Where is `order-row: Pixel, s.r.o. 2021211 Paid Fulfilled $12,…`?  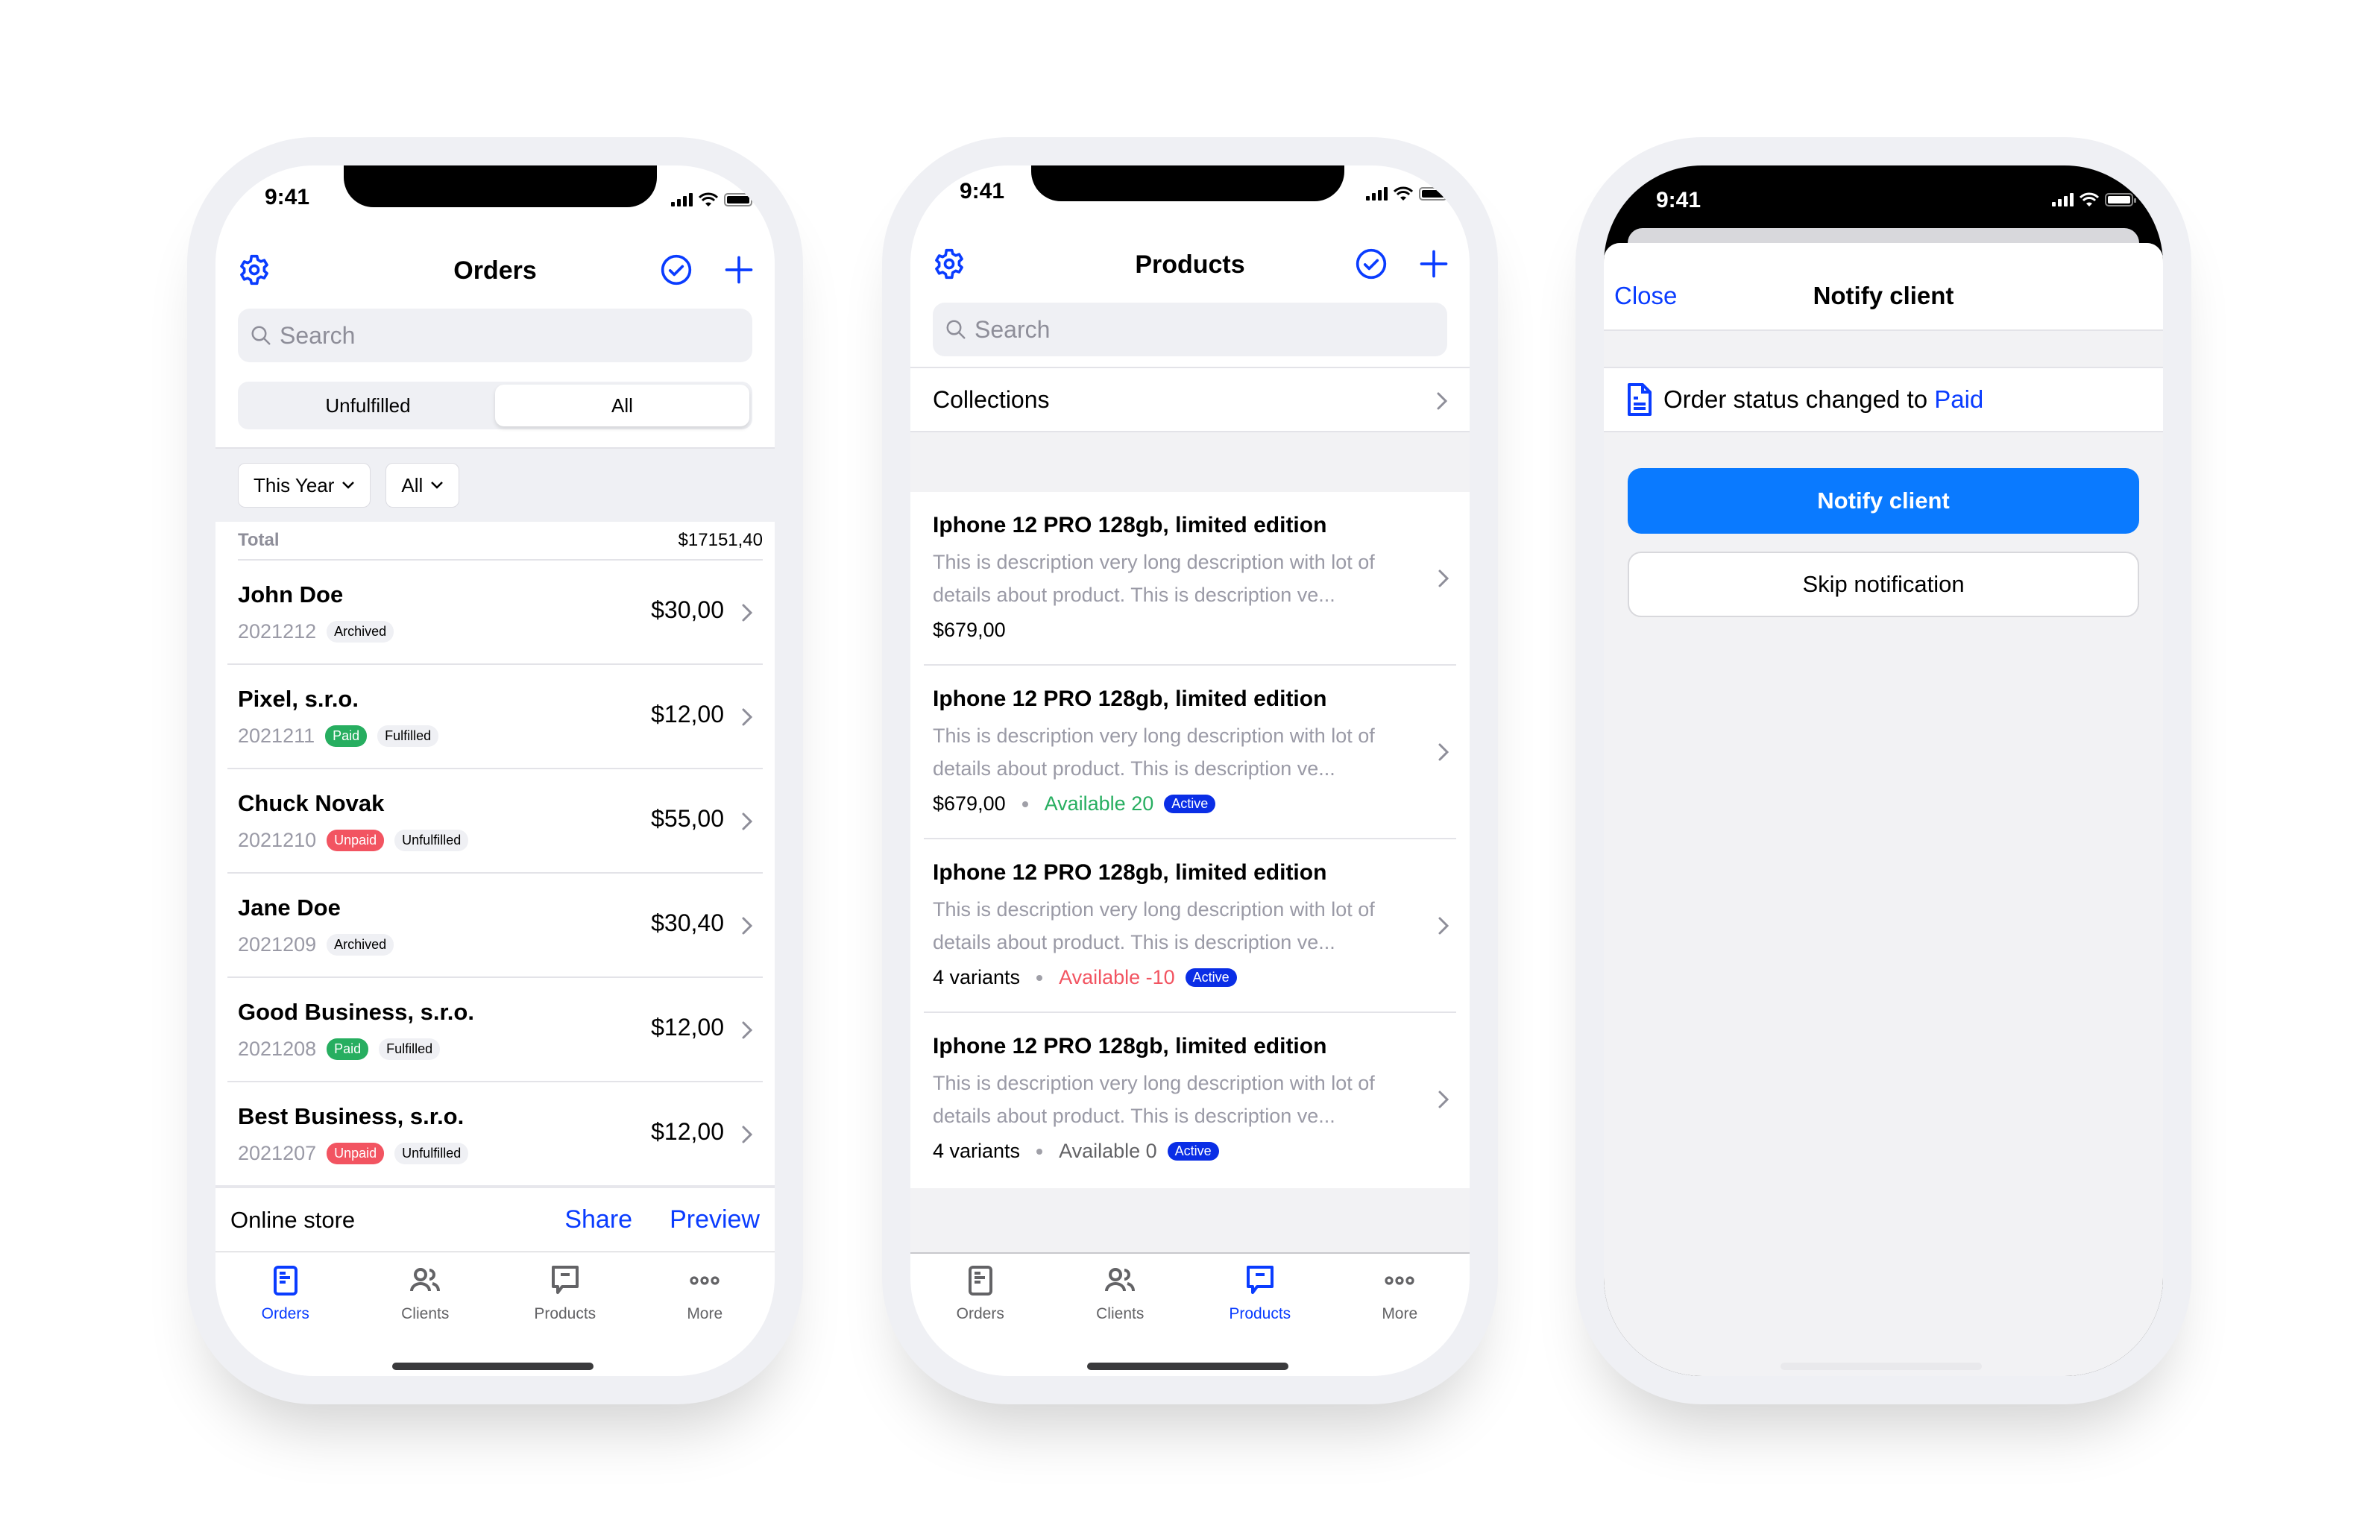 order-row: Pixel, s.r.o. 2021211 Paid Fulfilled $12,… is located at coordinates (495, 717).